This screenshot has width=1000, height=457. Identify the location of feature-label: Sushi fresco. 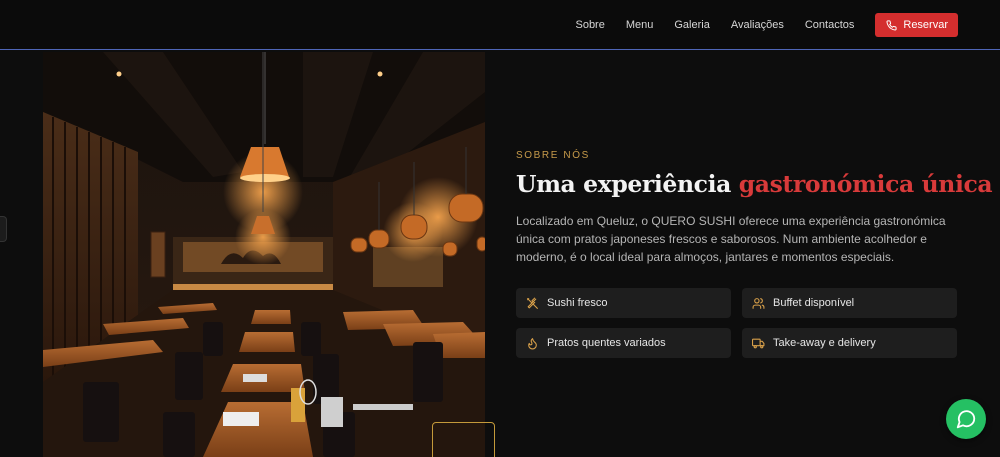
(577, 303).